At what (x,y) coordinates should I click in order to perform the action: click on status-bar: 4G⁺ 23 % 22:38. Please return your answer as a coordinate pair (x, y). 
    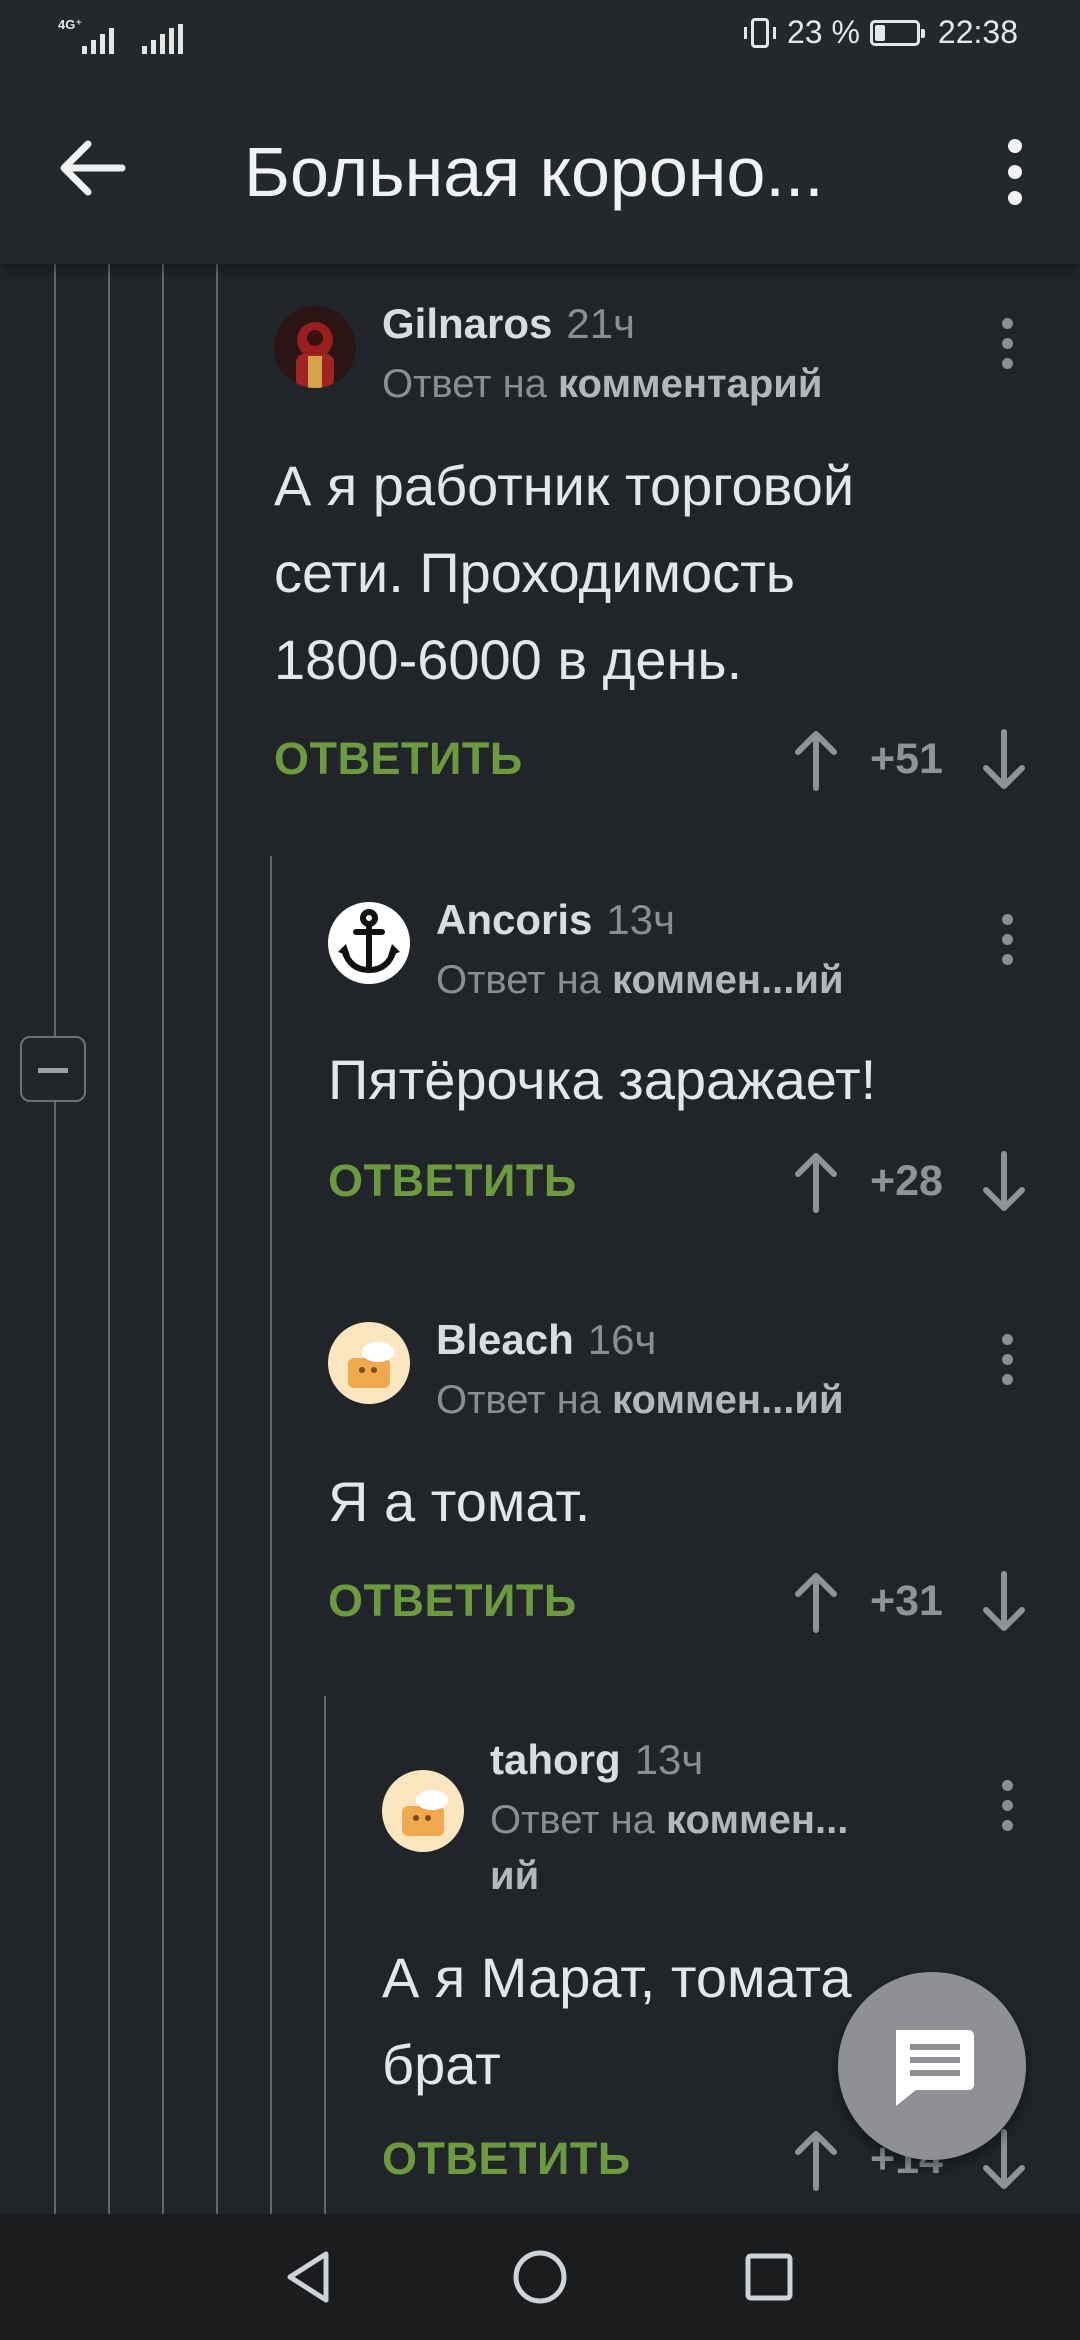
    Looking at the image, I should click on (540, 36).